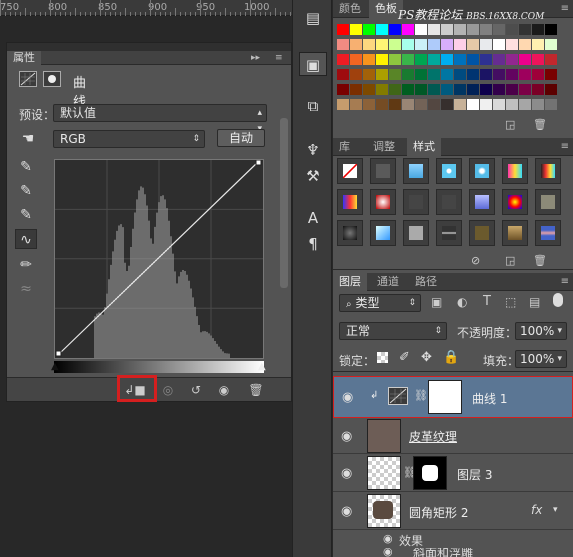 The width and height of the screenshot is (573, 557). Describe the element at coordinates (350, 9) in the screenshot. I see `tab-color: 颜色` at that location.